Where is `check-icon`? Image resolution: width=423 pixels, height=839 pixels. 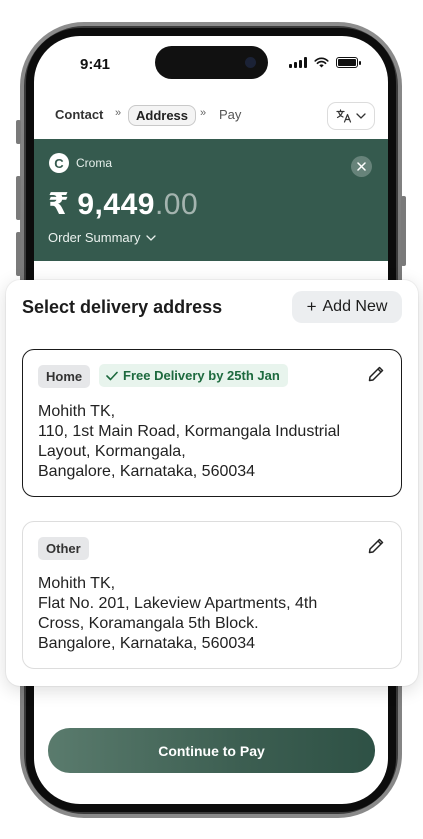
check-icon is located at coordinates (112, 375).